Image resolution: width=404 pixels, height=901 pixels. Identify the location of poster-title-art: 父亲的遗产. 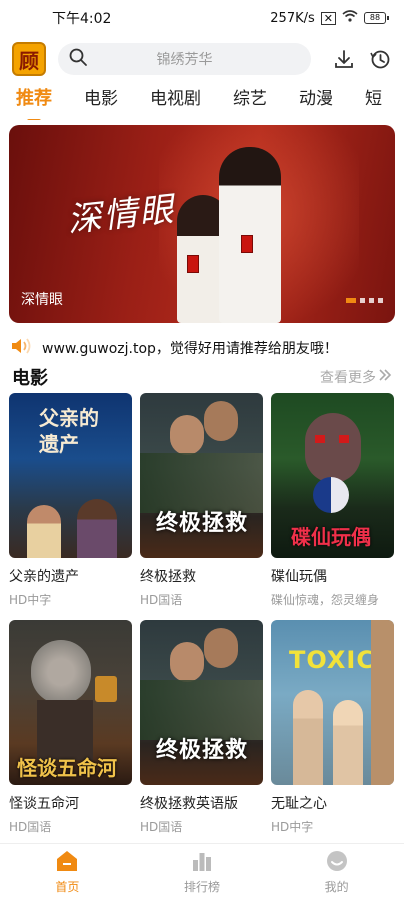
(69, 431).